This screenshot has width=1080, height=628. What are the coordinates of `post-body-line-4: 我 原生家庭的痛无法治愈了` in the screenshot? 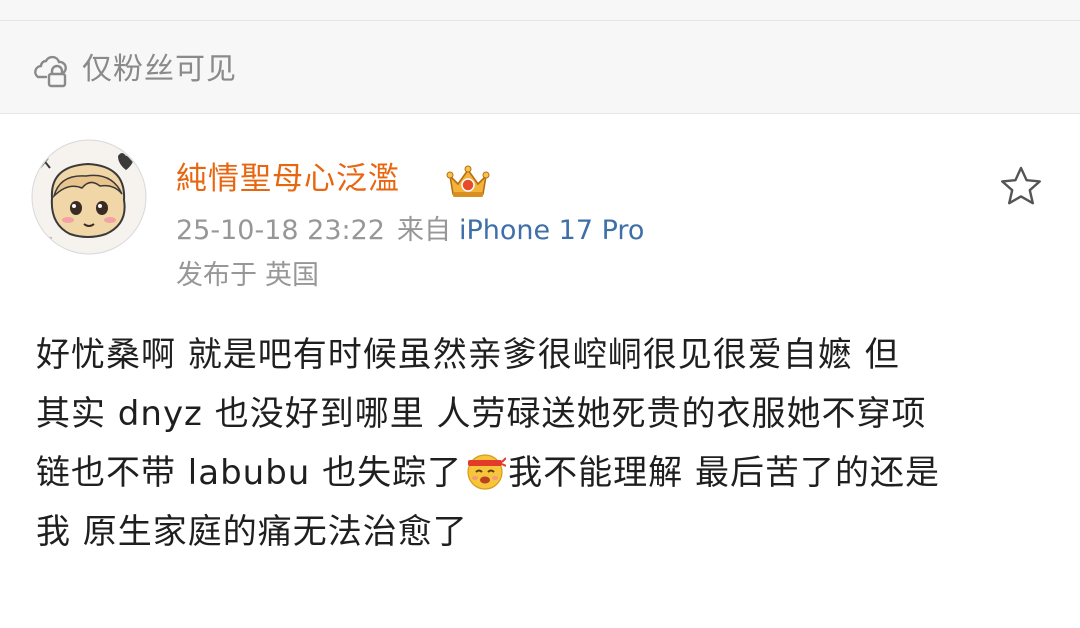 It's located at (252, 532).